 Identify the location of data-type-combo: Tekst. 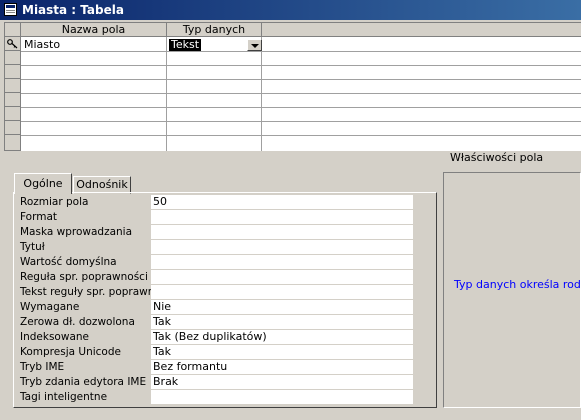
(215, 45).